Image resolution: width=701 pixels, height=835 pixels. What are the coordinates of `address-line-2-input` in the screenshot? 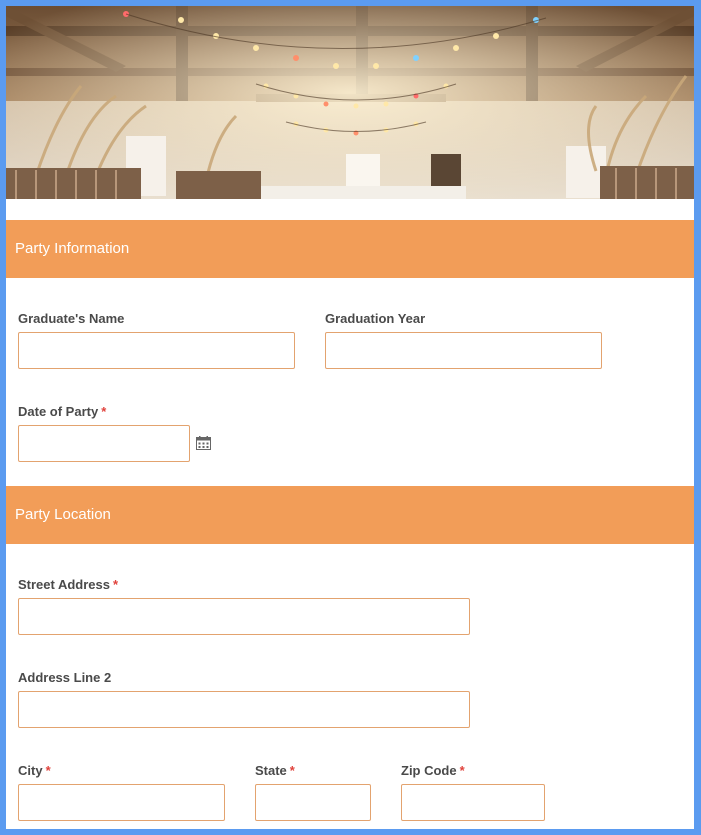 It's located at (244, 709).